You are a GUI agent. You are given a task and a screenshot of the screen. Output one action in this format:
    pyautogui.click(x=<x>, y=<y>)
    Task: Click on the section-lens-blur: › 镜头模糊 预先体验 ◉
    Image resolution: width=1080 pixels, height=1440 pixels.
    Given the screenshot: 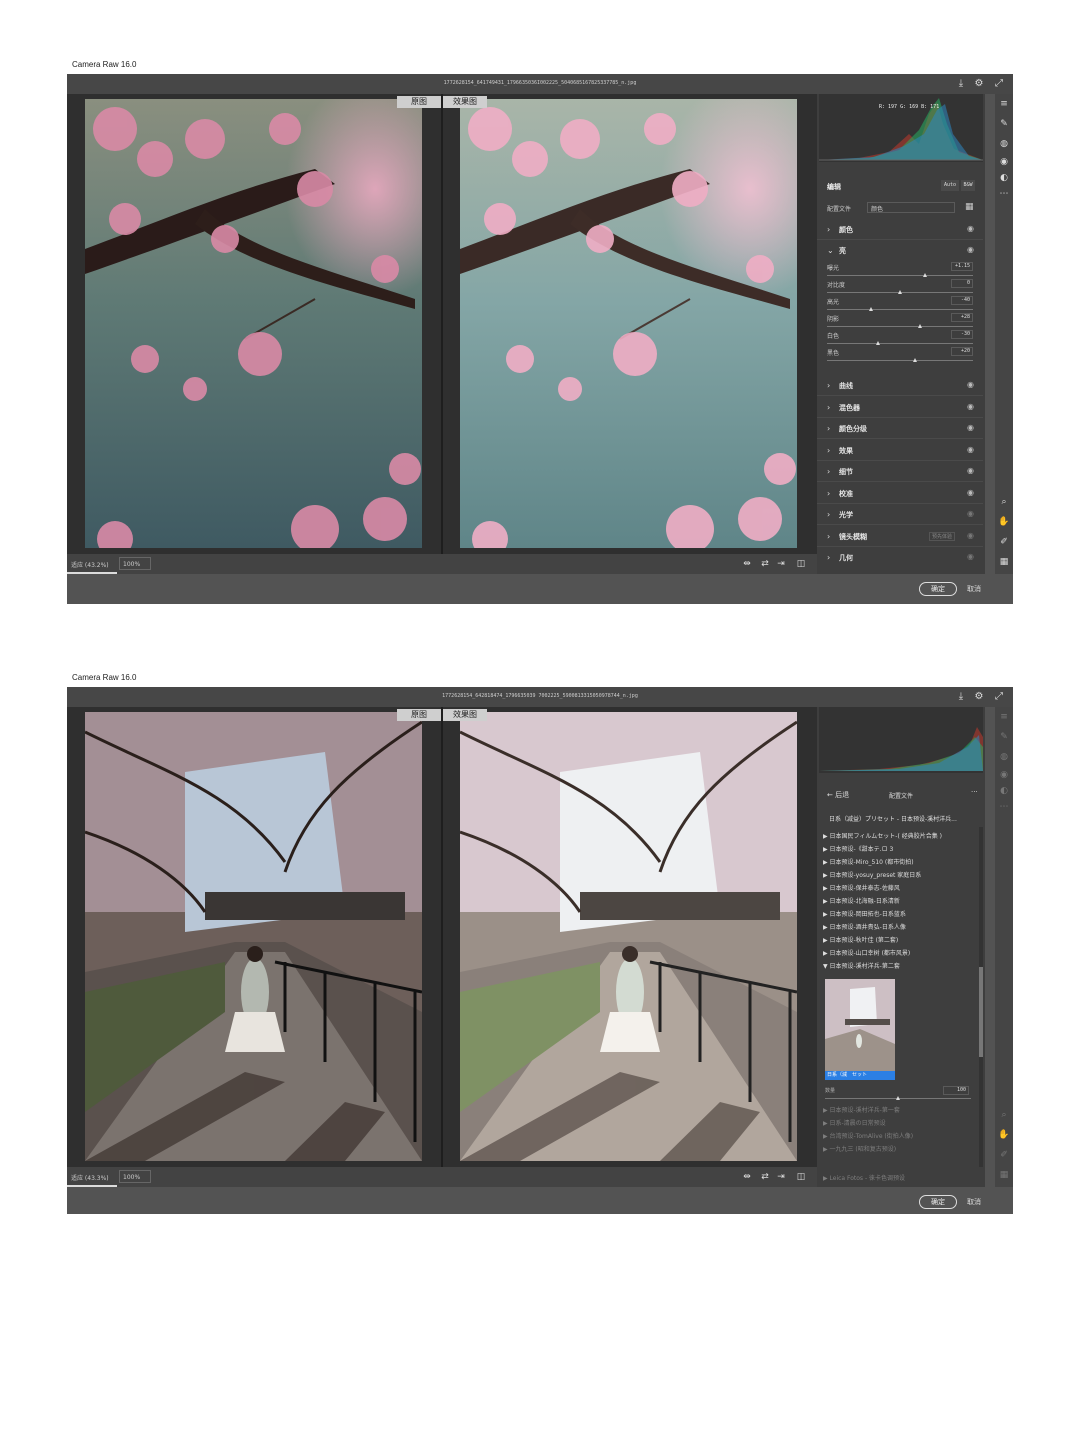 What is the action you would take?
    pyautogui.click(x=900, y=537)
    